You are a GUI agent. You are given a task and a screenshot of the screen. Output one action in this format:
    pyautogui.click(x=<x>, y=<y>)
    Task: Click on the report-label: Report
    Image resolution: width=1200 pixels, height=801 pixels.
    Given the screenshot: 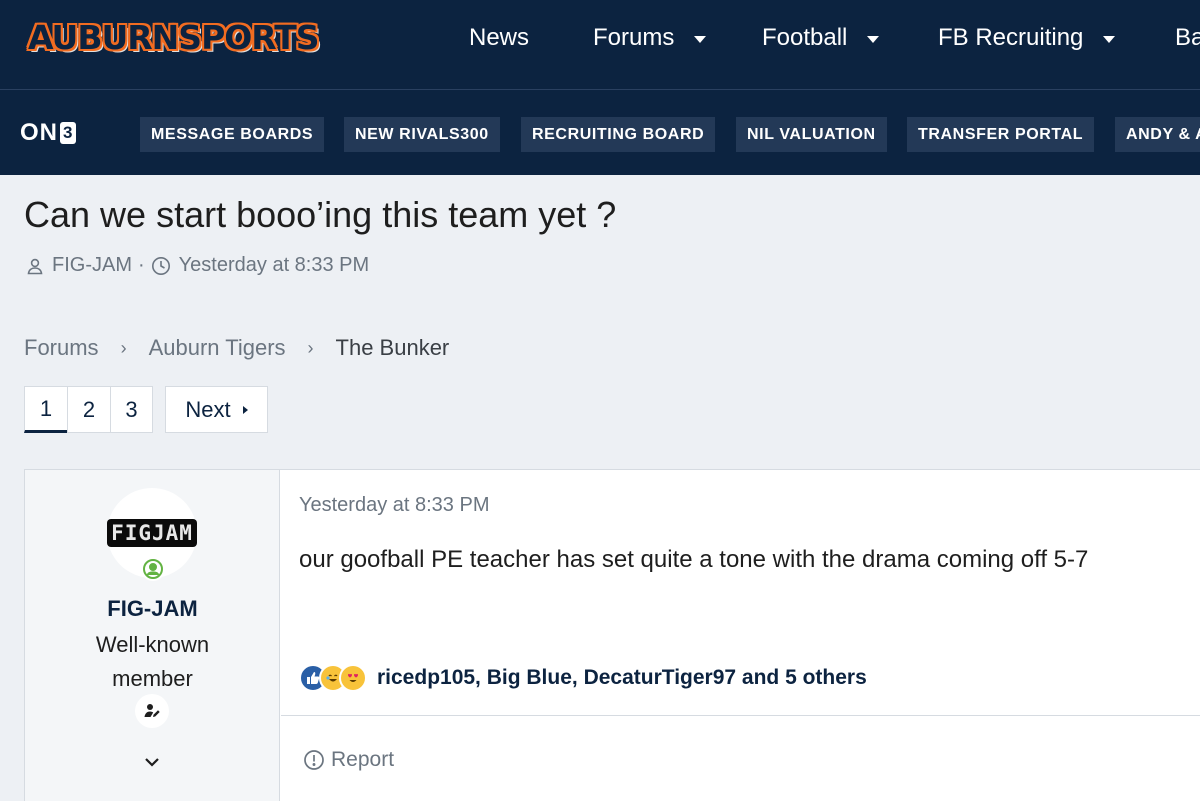 What is the action you would take?
    pyautogui.click(x=363, y=759)
    